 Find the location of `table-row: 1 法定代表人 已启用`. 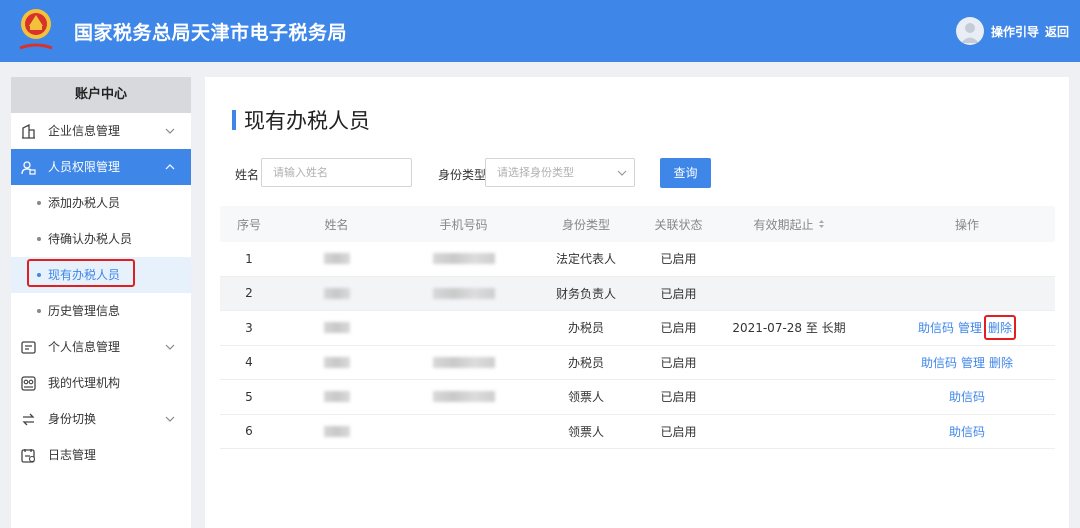

table-row: 1 法定代表人 已启用 is located at coordinates (637, 259).